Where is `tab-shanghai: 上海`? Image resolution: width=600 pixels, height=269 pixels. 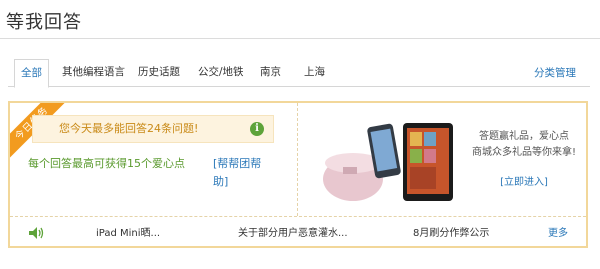
tab-shanghai: 上海 is located at coordinates (314, 73).